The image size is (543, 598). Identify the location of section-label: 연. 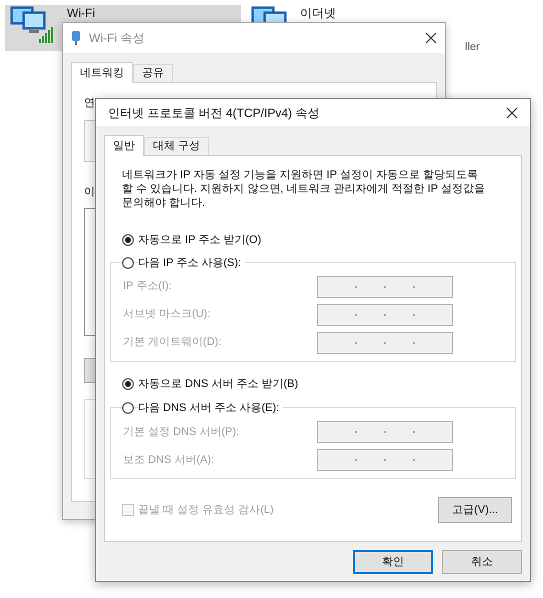
(89, 103).